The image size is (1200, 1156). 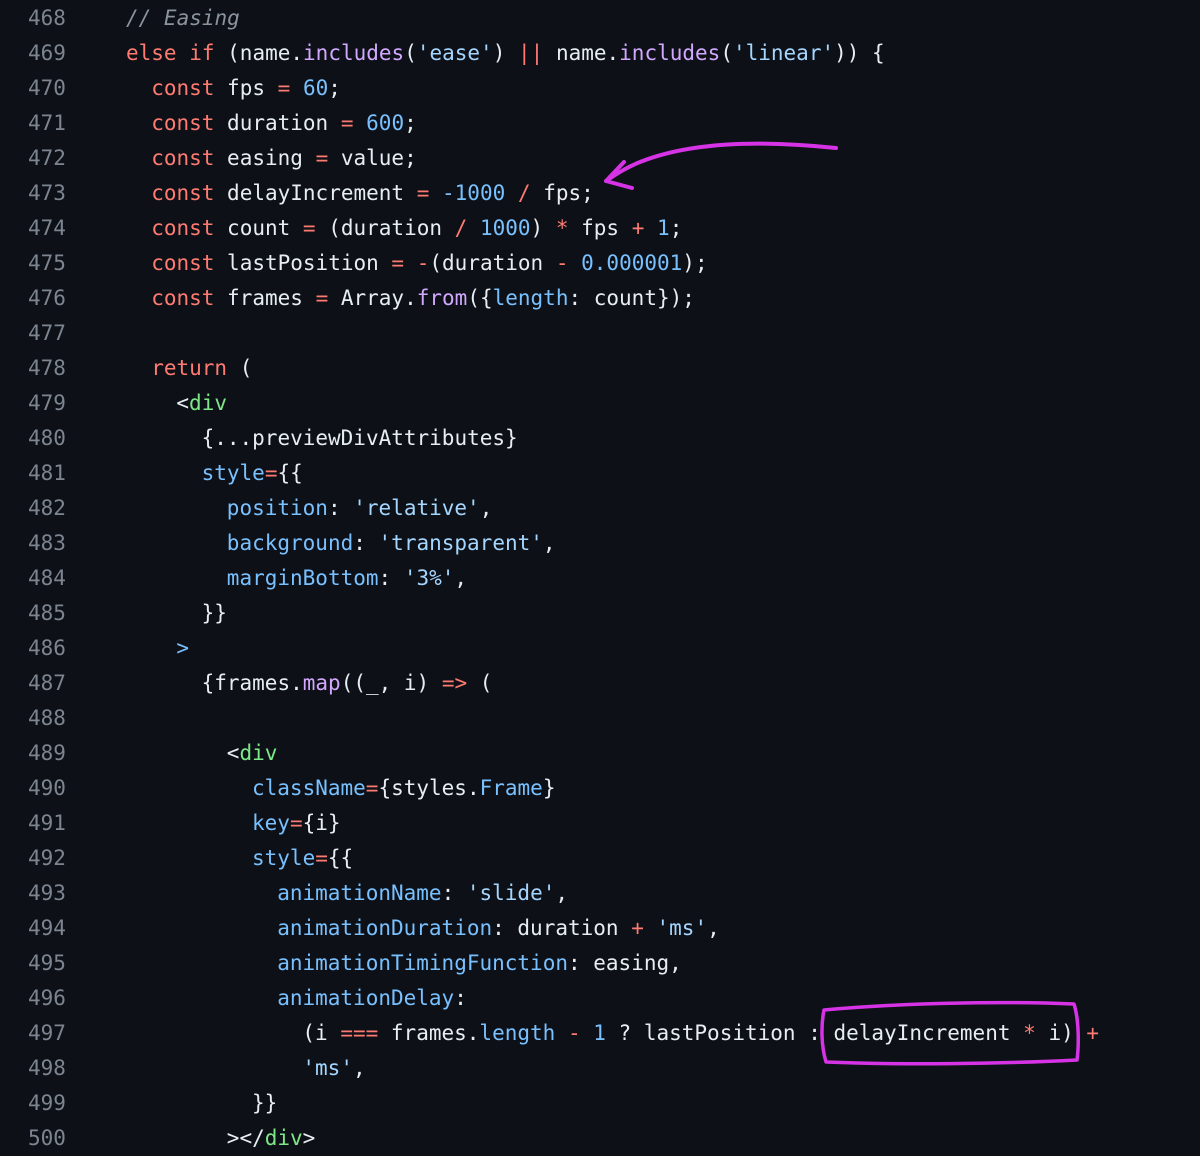 I want to click on code-text: }}, so click(x=264, y=1103).